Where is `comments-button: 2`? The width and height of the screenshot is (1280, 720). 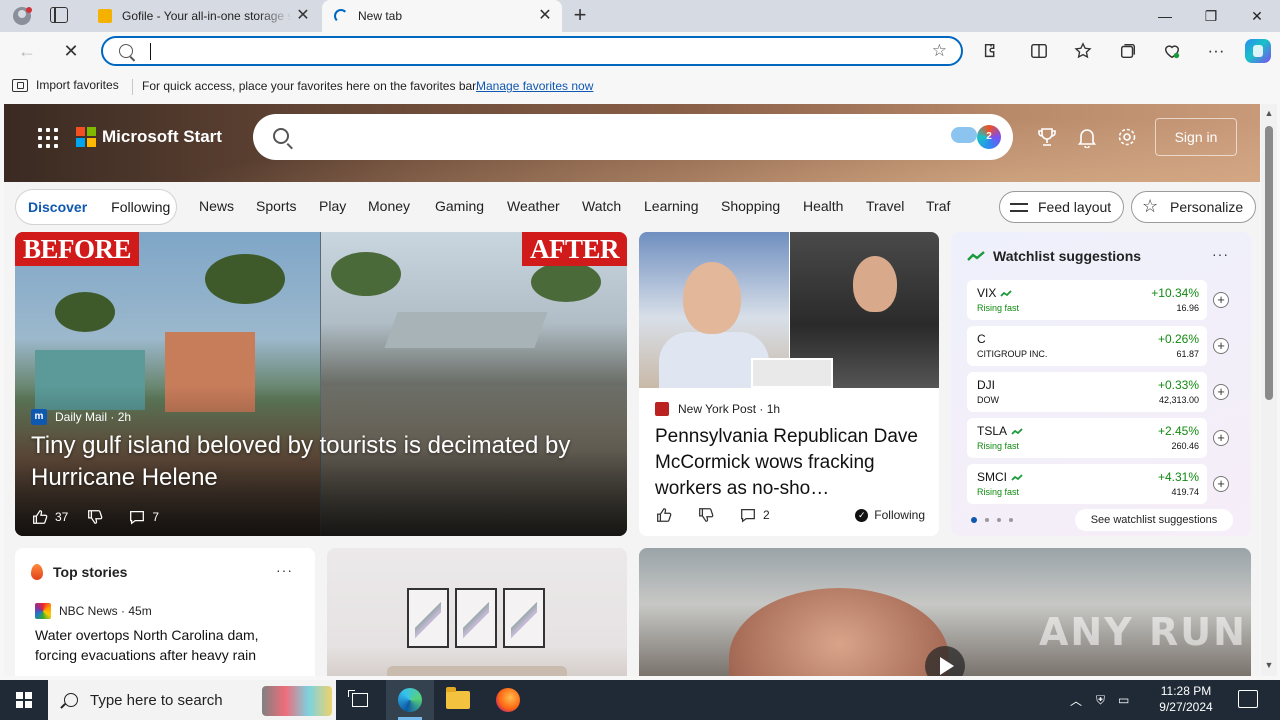
comments-button: 2 is located at coordinates (754, 515).